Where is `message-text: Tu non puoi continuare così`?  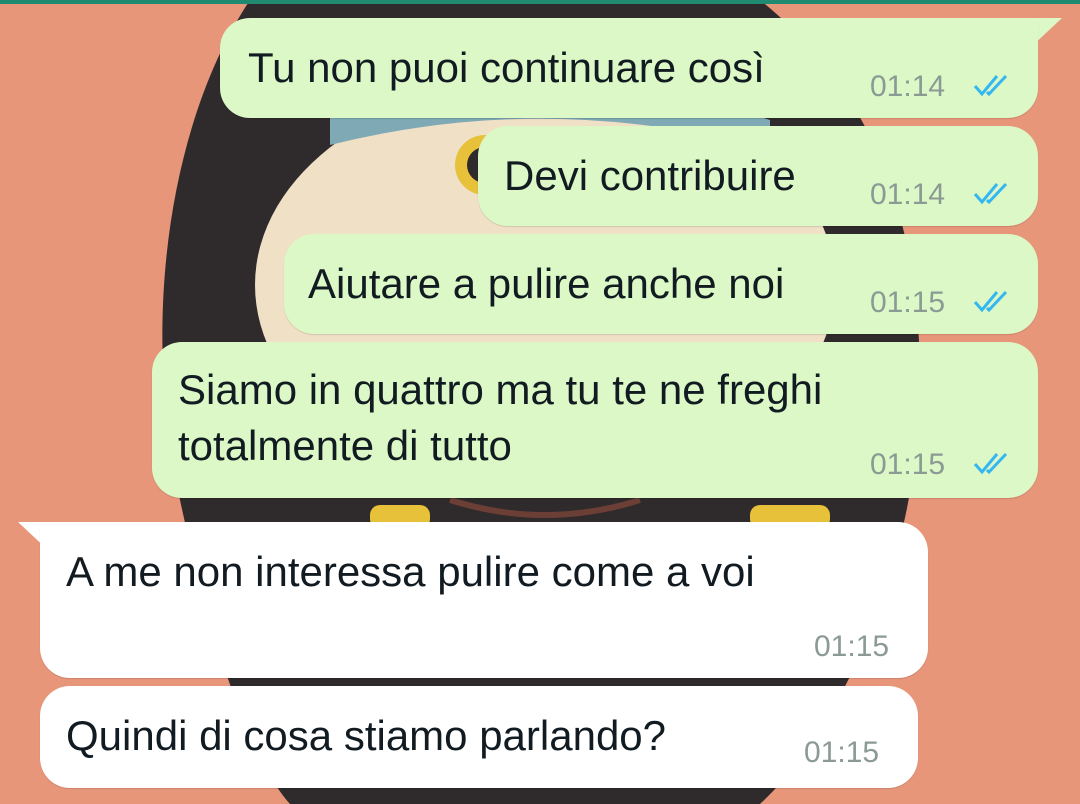
message-text: Tu non puoi continuare così is located at coordinates (506, 67).